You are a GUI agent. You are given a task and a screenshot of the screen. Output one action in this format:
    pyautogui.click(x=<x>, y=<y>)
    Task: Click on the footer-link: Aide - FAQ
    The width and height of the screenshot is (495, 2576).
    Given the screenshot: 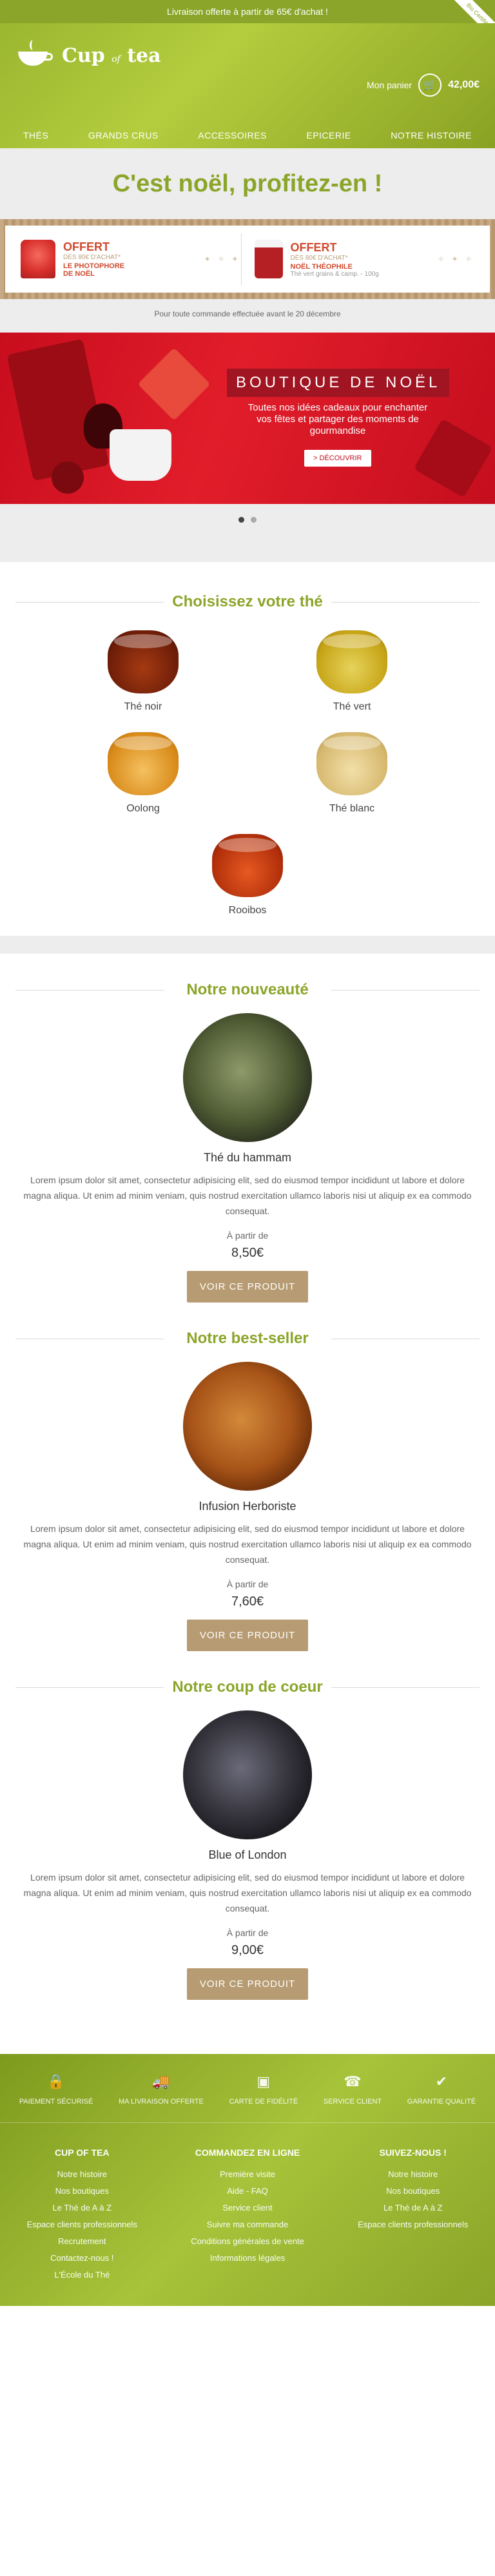 What is the action you would take?
    pyautogui.click(x=247, y=2191)
    